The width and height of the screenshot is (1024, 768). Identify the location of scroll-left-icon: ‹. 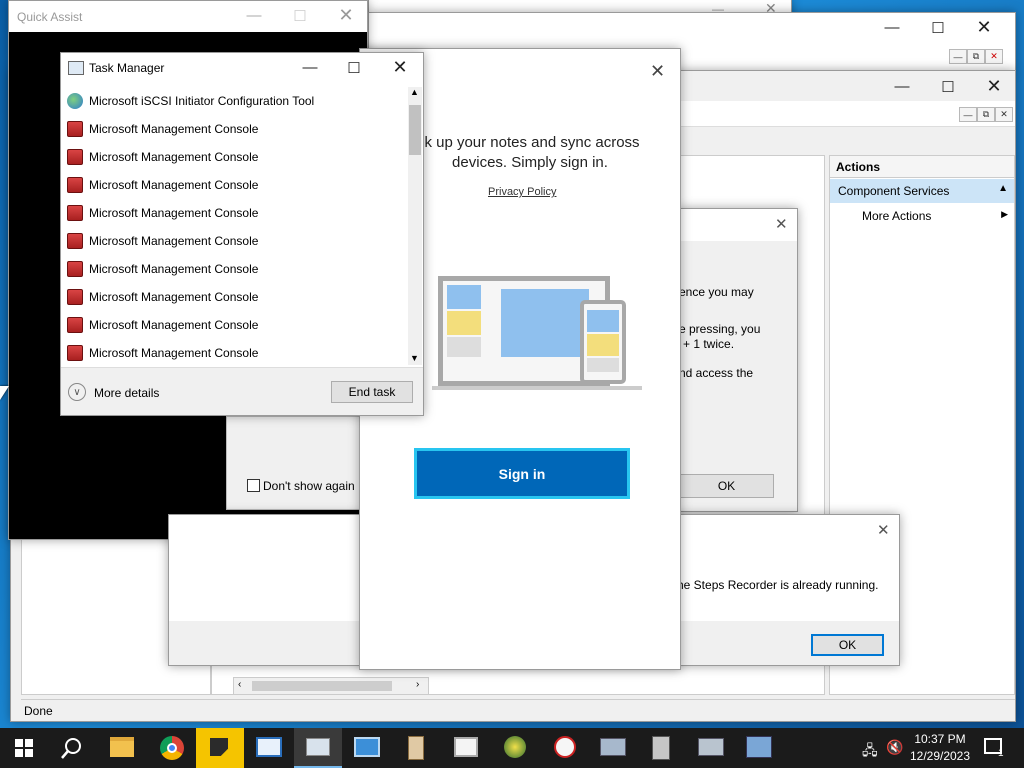
(239, 684).